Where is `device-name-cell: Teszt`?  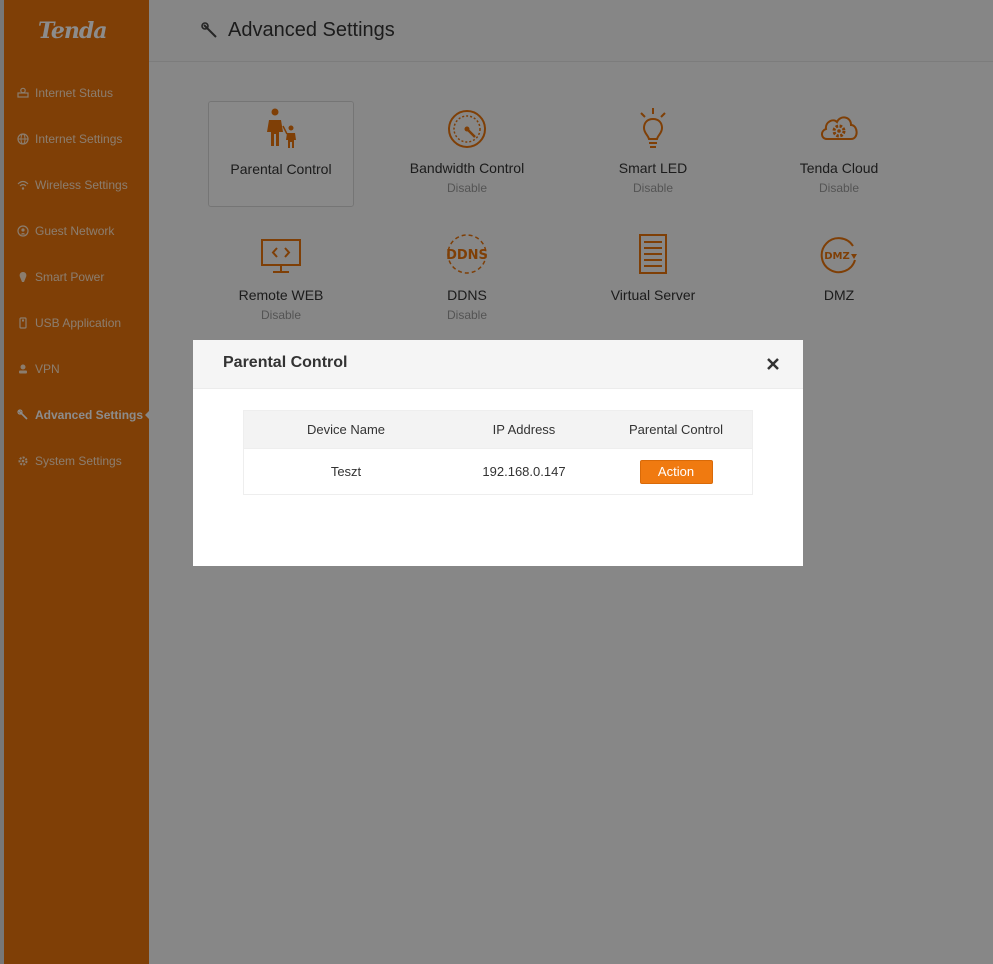
device-name-cell: Teszt is located at coordinates (346, 471).